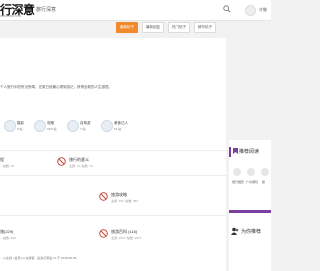 This screenshot has height=271, width=320. I want to click on map-icon, so click(40, 126).